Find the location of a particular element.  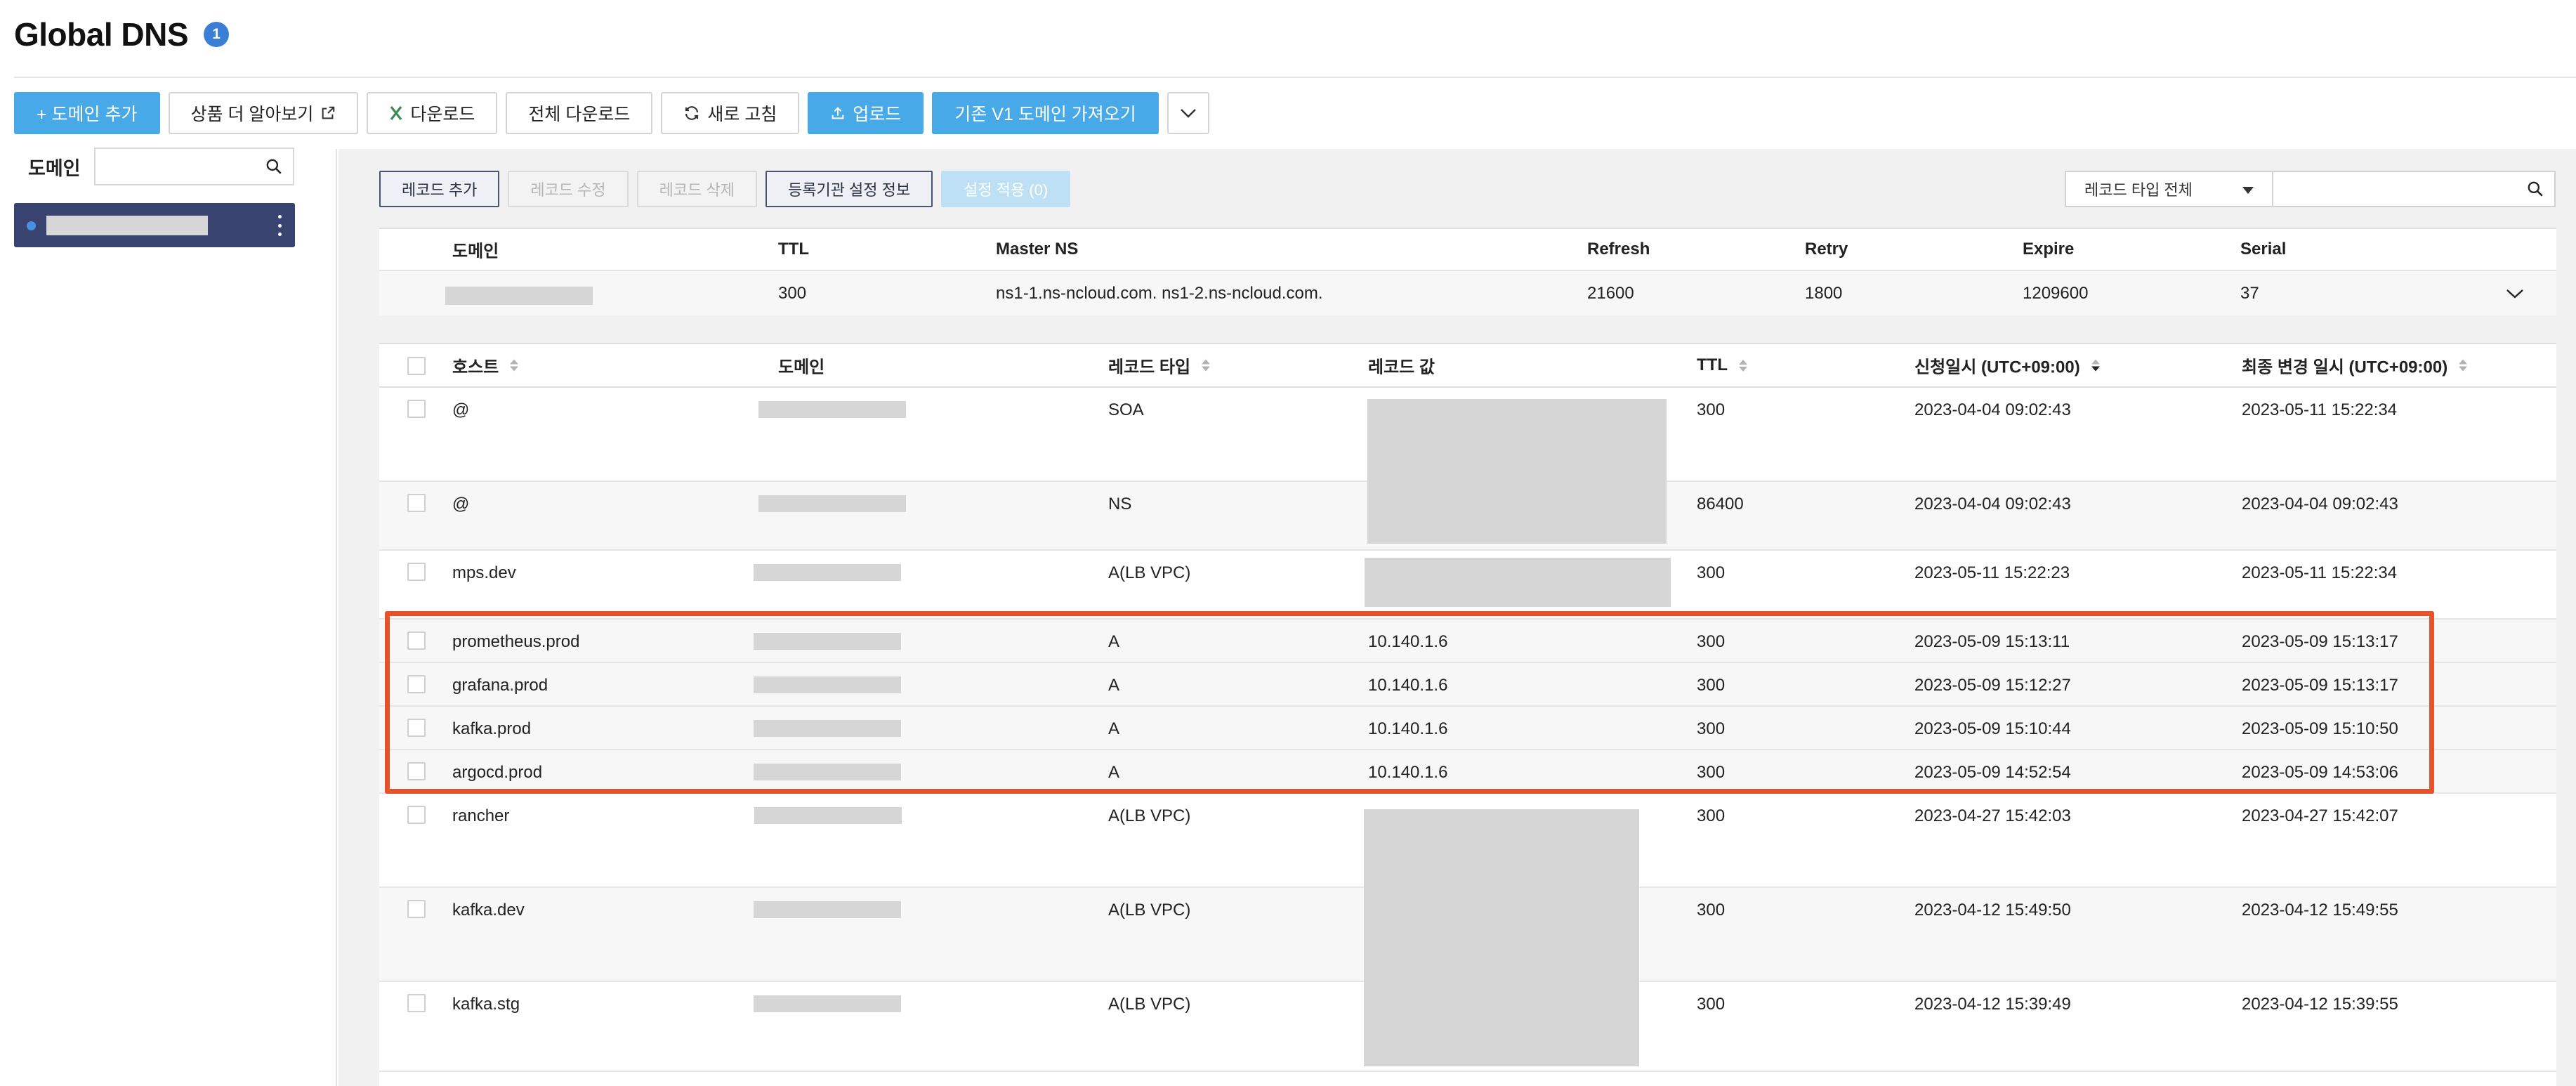

refresh-icon is located at coordinates (691, 114).